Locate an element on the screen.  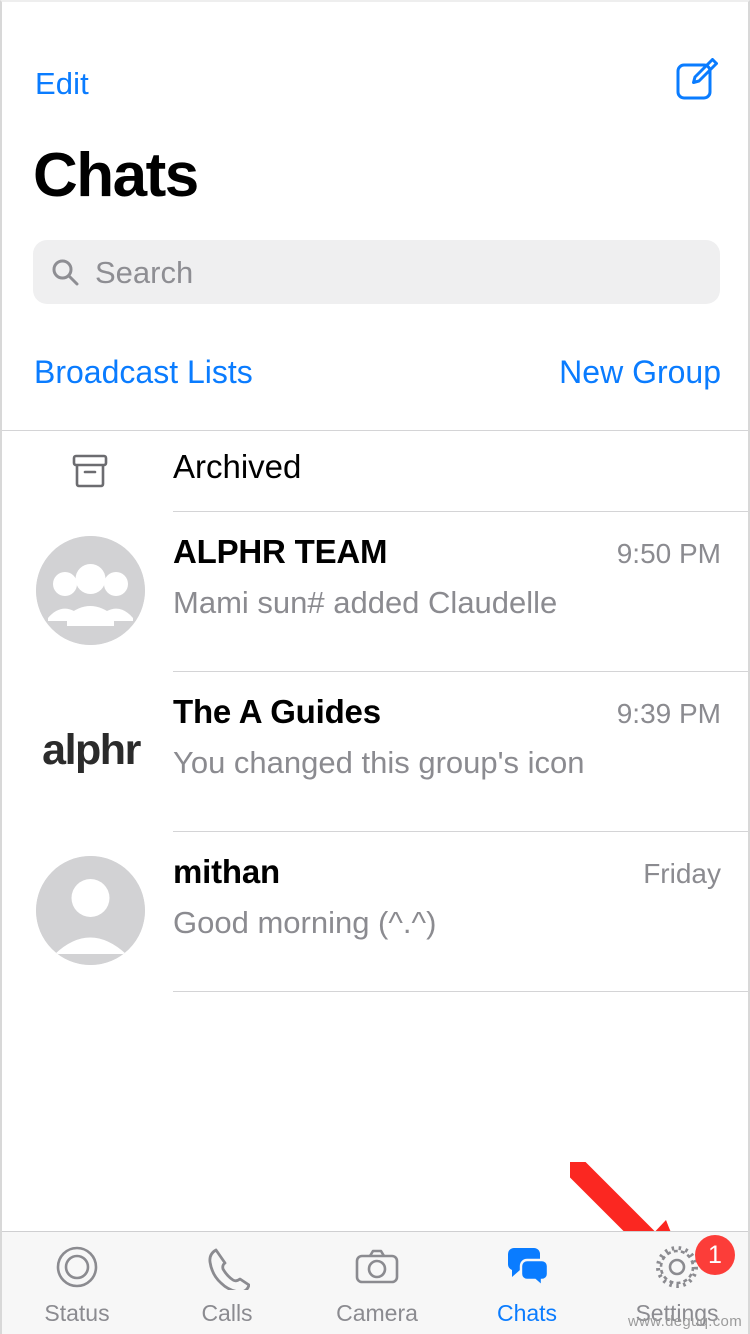
list-actions-row: Broadcast Lists New Group is located at coordinates (375, 392).